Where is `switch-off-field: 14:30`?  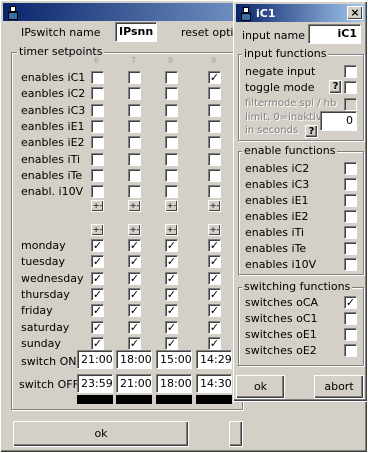
switch-off-field: 14:30 is located at coordinates (214, 383).